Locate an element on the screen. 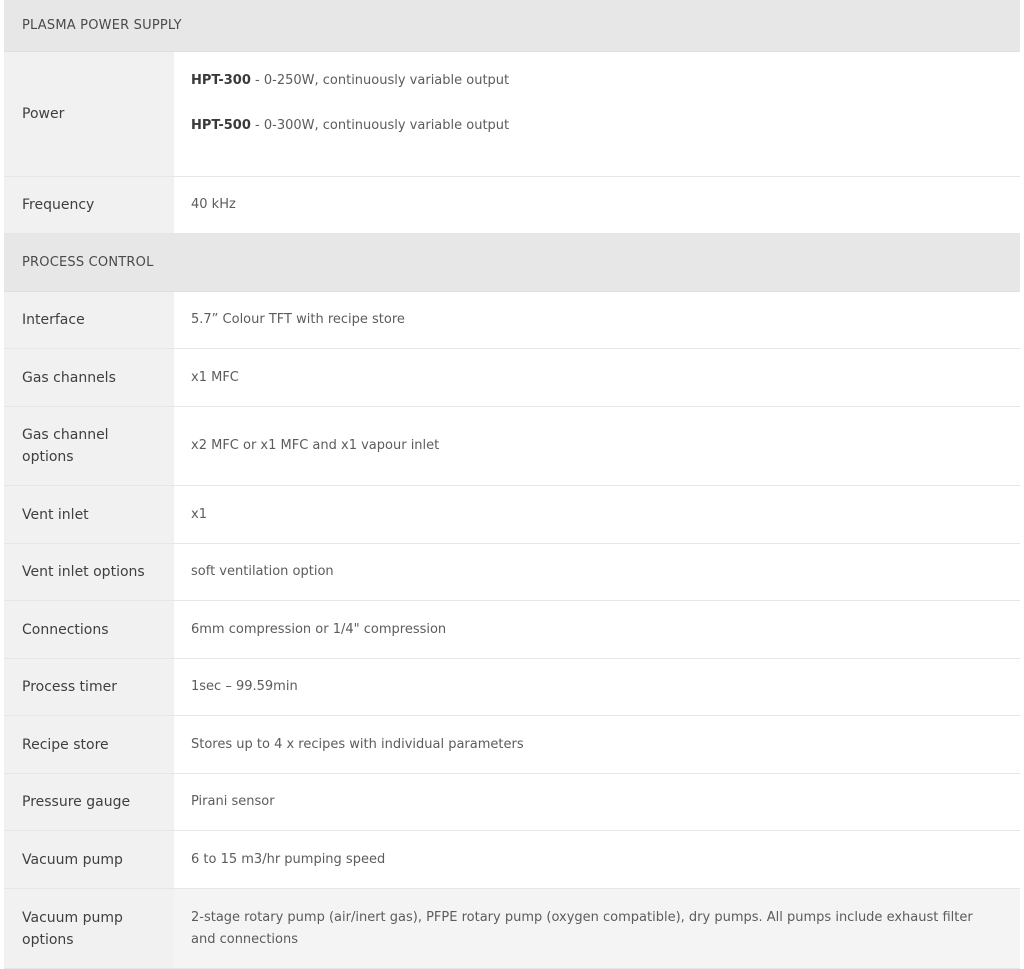 The height and width of the screenshot is (969, 1024). model-name: HPT-500 is located at coordinates (221, 125).